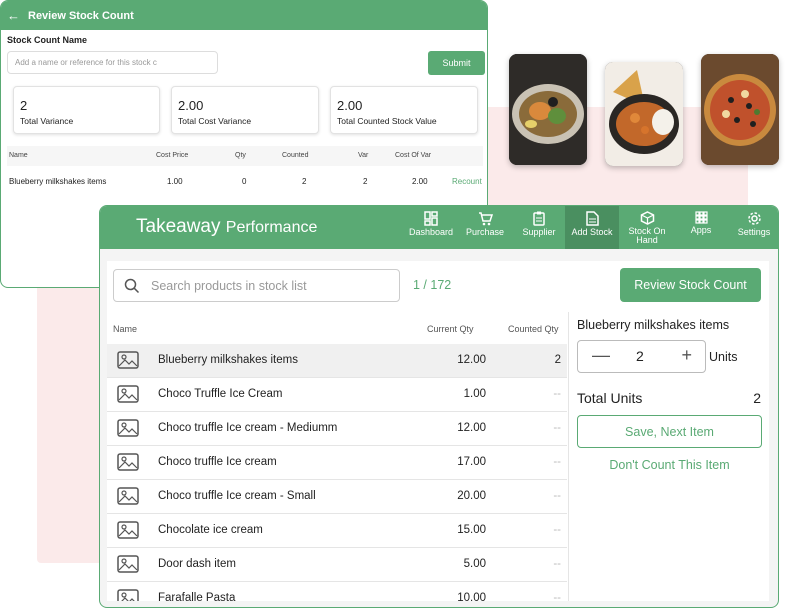 This screenshot has width=788, height=608. What do you see at coordinates (337, 531) in the screenshot?
I see `list-item: Chocolate ice cream 15.00 --` at bounding box center [337, 531].